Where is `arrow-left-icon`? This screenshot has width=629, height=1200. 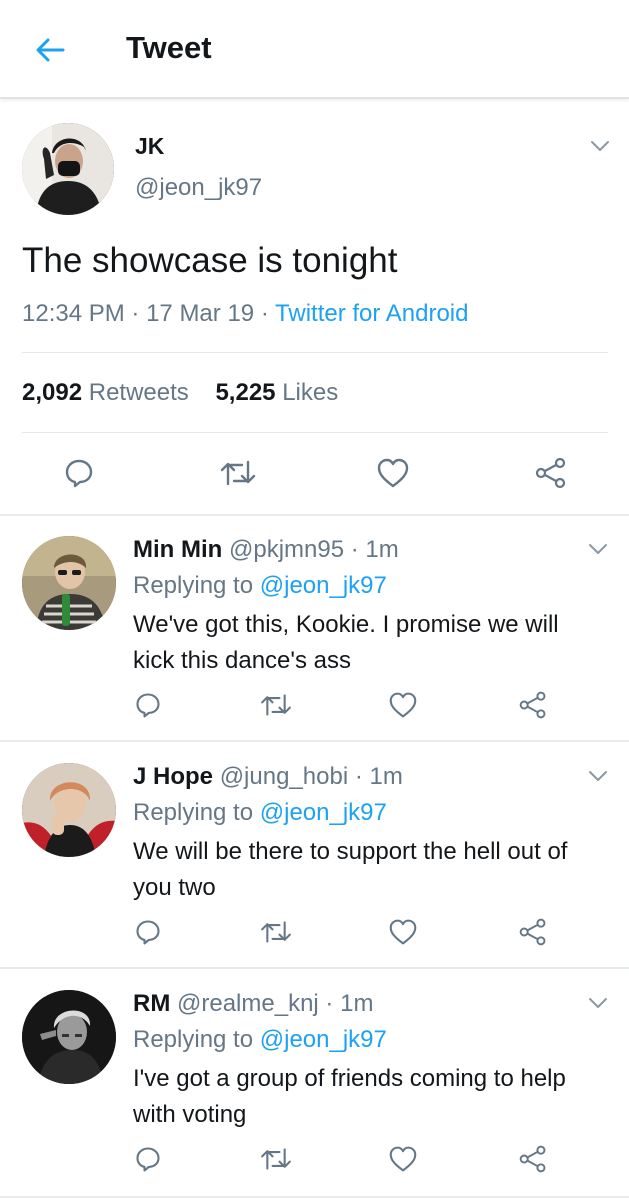
arrow-left-icon is located at coordinates (50, 50).